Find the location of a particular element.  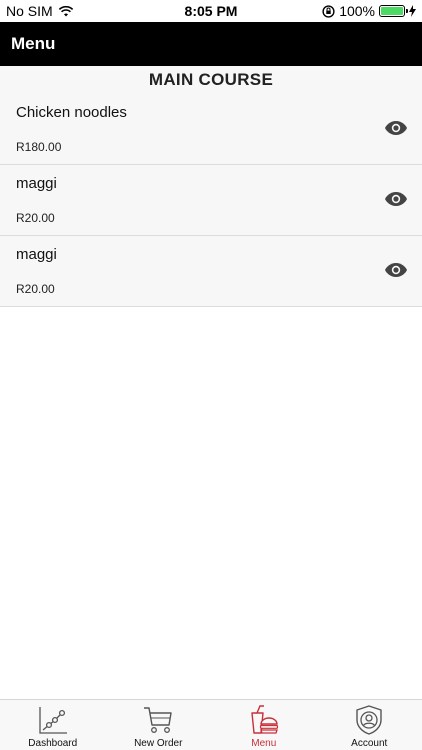

status-bar: No SIM 8:05 PM 100% is located at coordinates (211, 11).